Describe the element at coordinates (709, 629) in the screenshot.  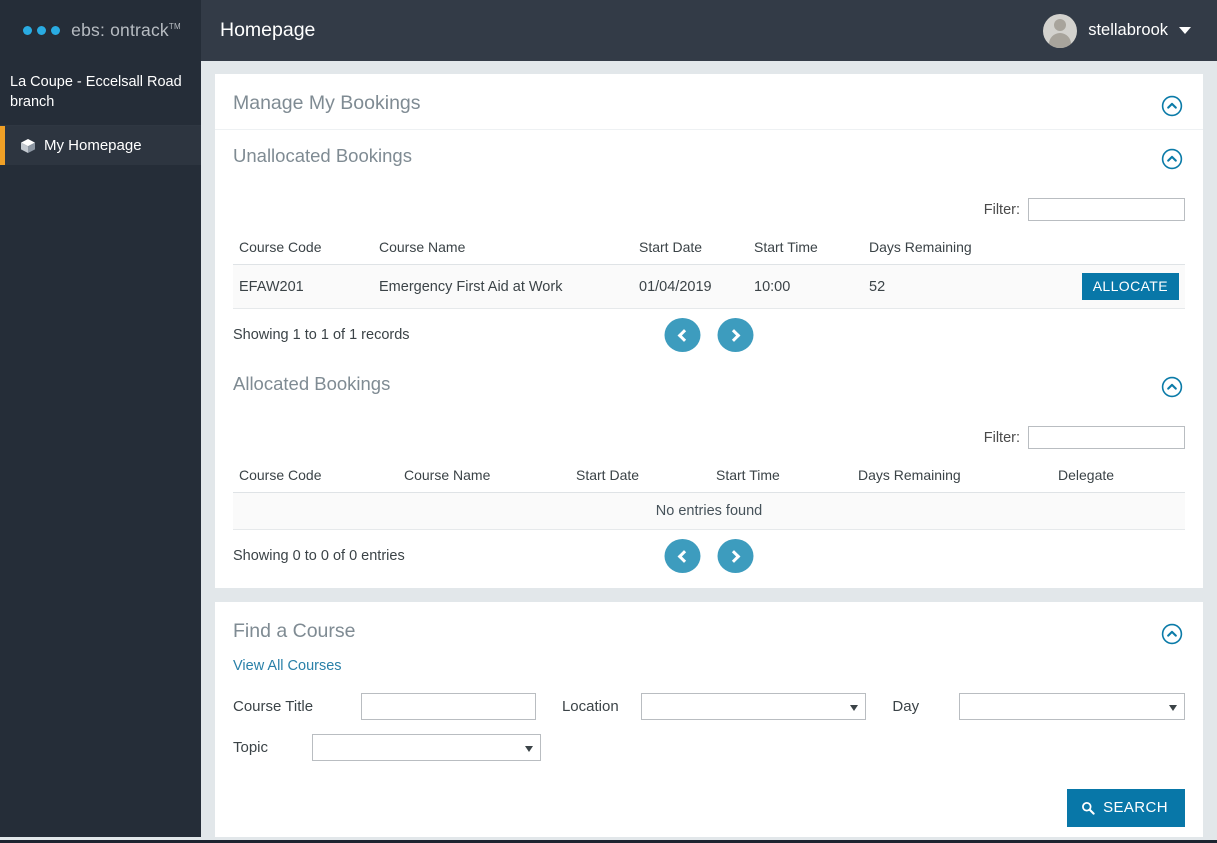
I see `find-course-header: Find a Course` at that location.